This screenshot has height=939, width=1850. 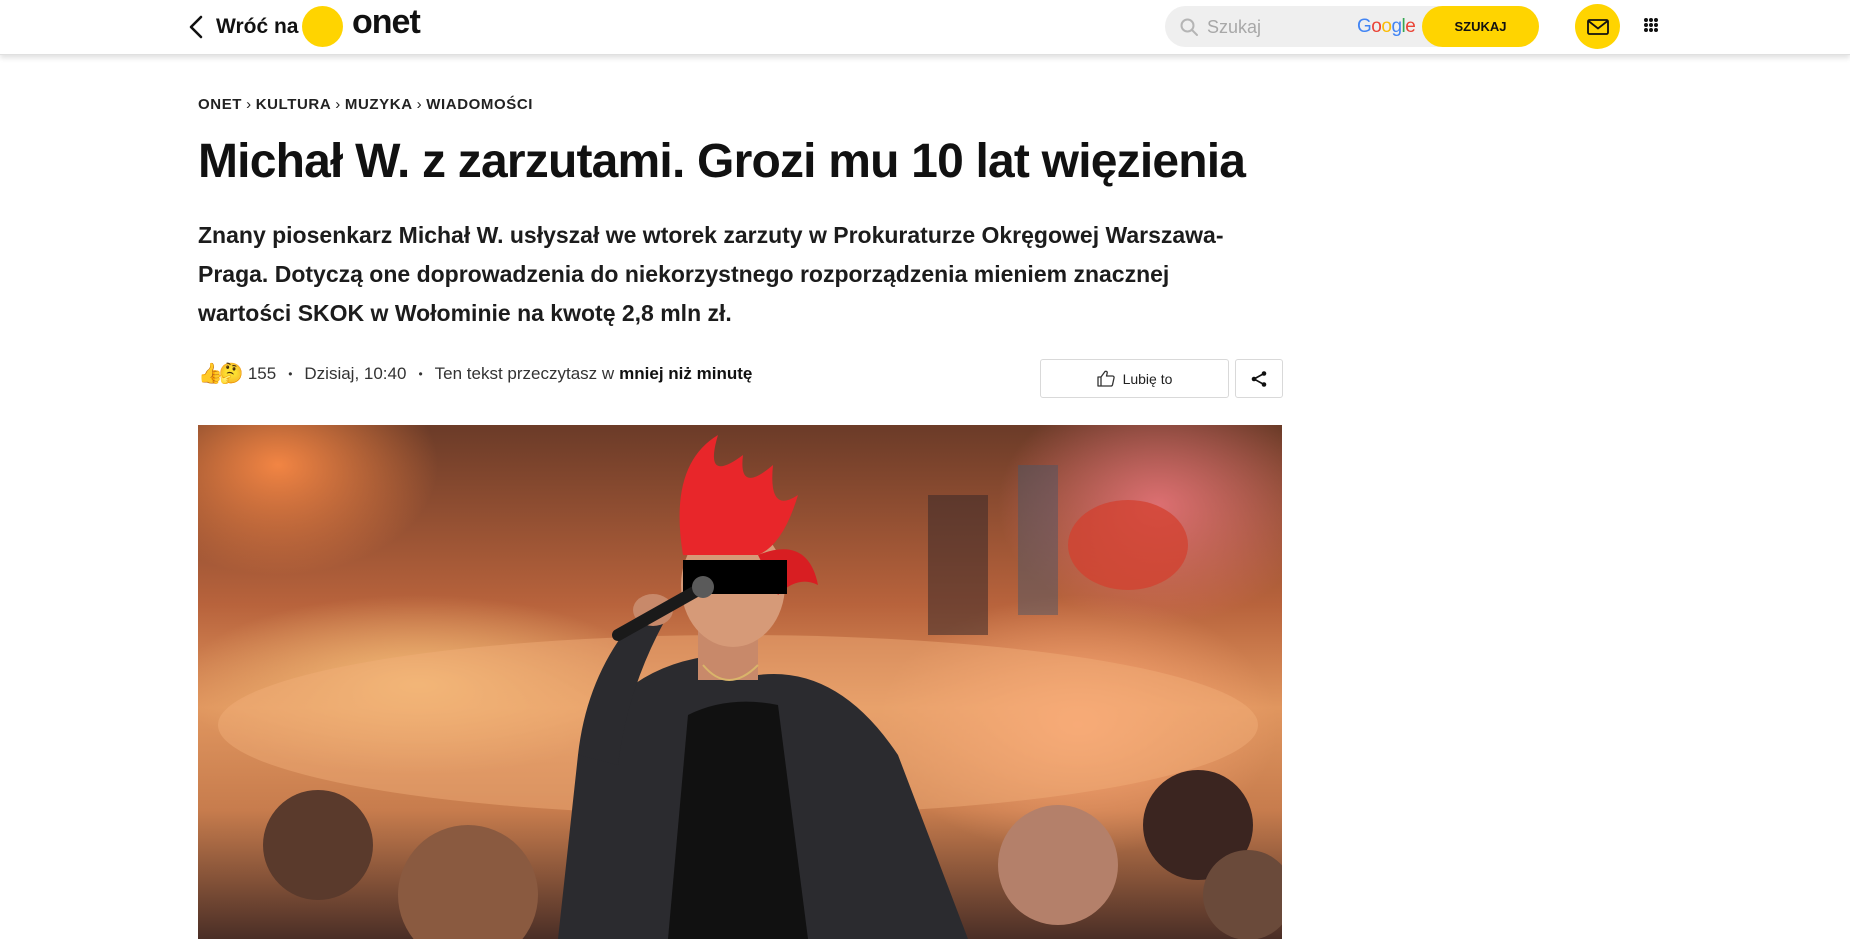 I want to click on like-label: Lubię to, so click(x=1147, y=378).